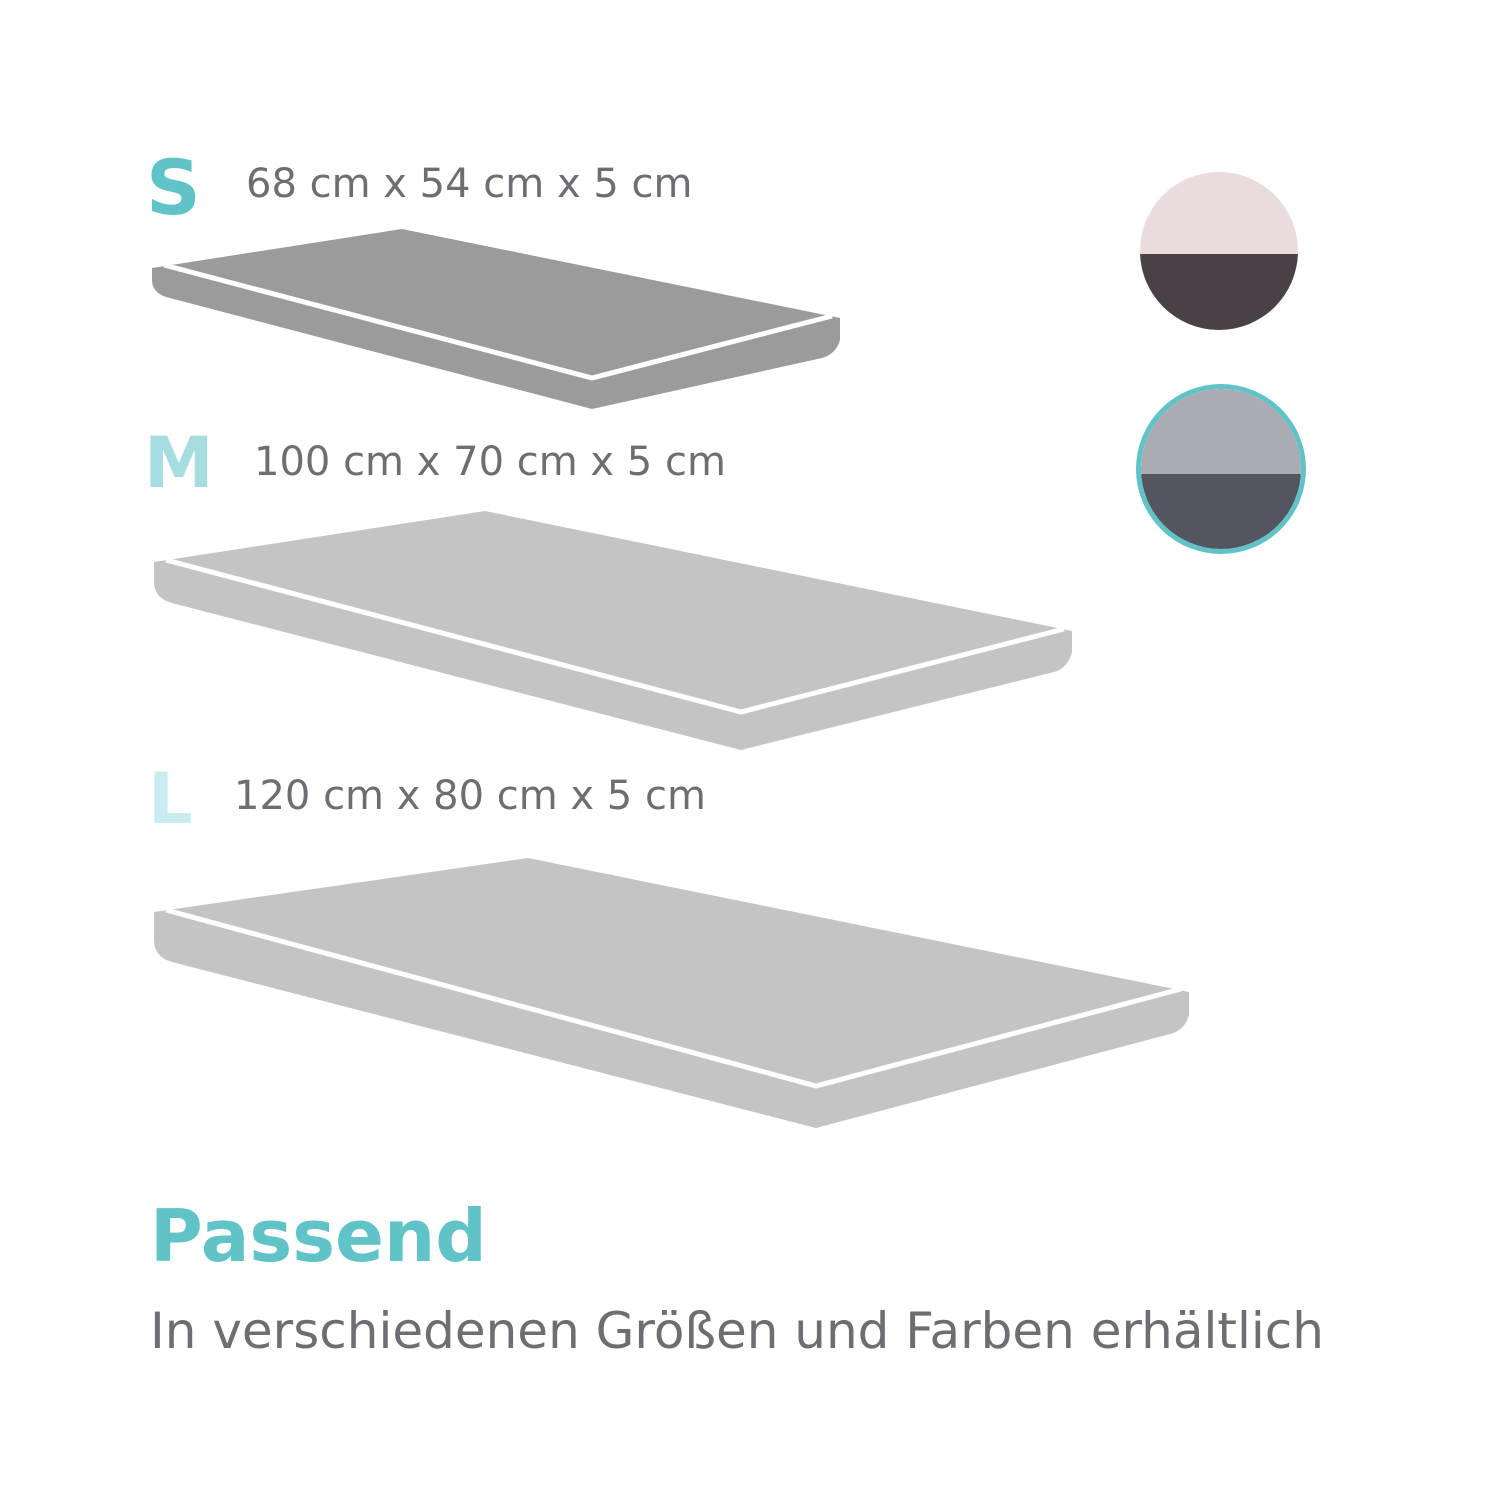 The width and height of the screenshot is (1500, 1500). Describe the element at coordinates (469, 184) in the screenshot. I see `size-dimensions-s: 68 cm x 54 cm x 5 cm` at that location.